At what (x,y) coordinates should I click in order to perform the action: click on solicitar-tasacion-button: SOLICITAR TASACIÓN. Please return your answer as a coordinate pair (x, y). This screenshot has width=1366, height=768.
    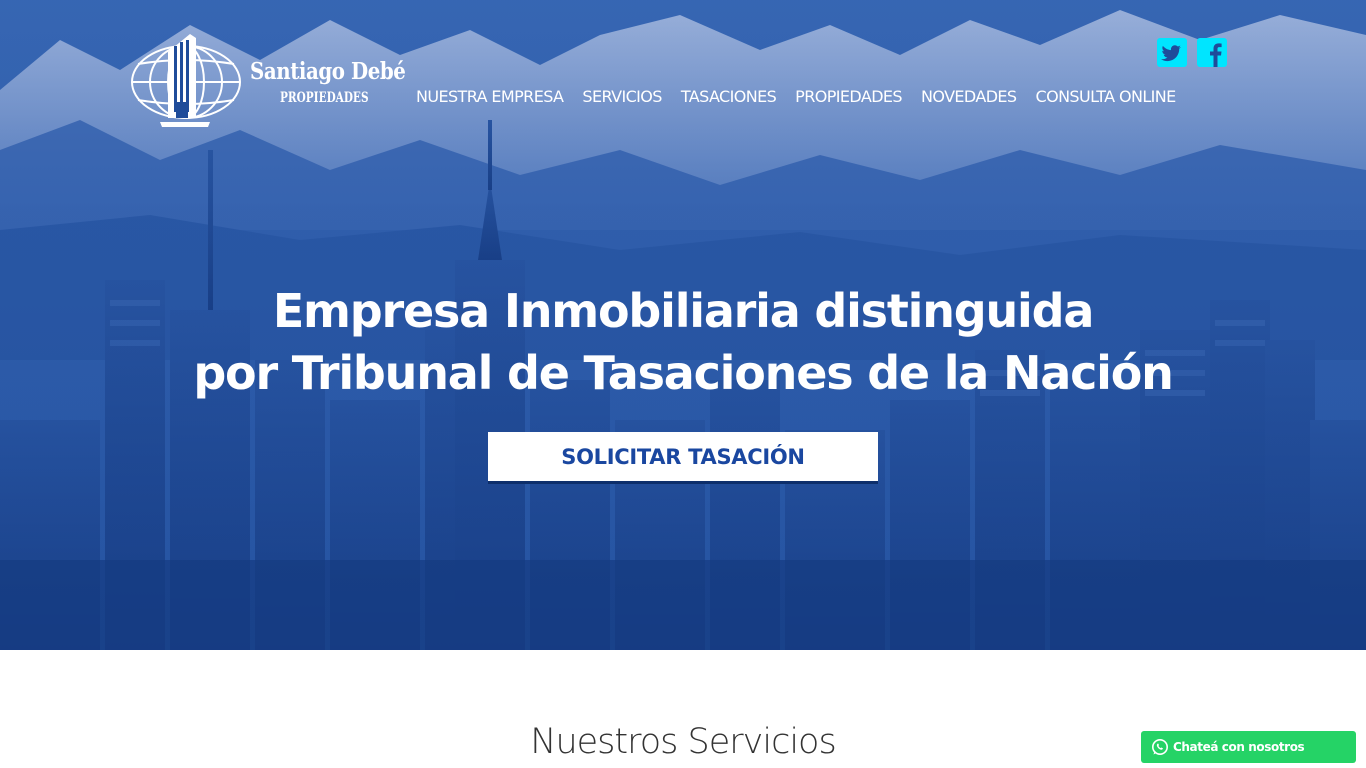
    Looking at the image, I should click on (683, 458).